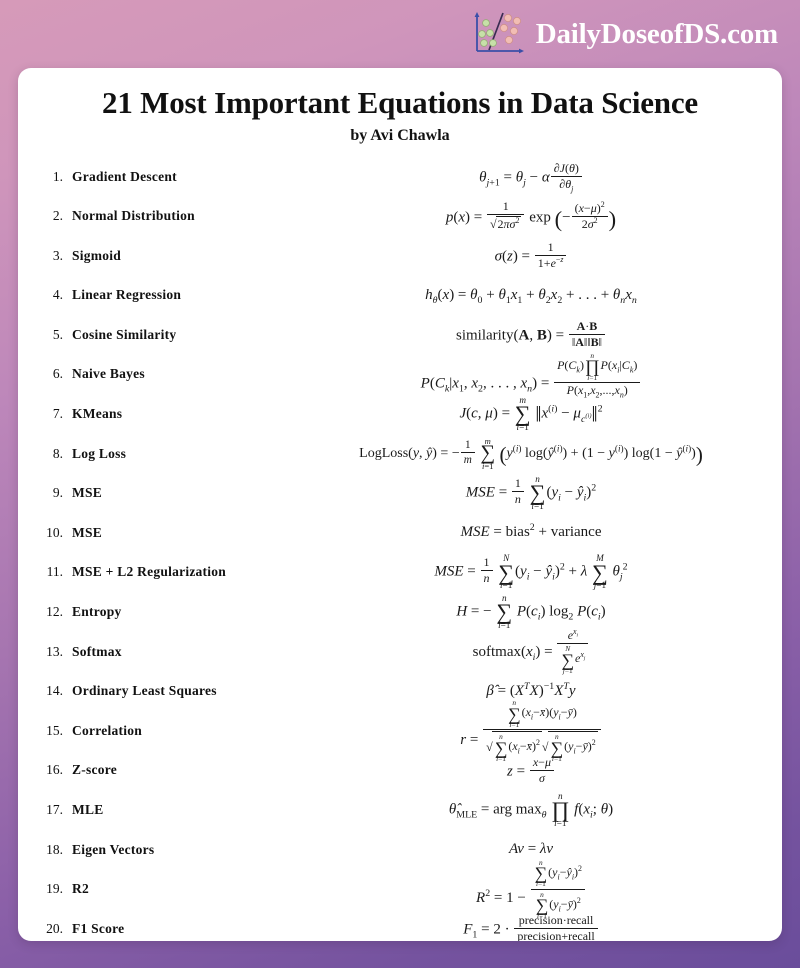 The height and width of the screenshot is (968, 800). What do you see at coordinates (400, 493) in the screenshot?
I see `list-item: 9. MSE MSE = 1n n ∑ i=1 (yi − ŷi)2` at bounding box center [400, 493].